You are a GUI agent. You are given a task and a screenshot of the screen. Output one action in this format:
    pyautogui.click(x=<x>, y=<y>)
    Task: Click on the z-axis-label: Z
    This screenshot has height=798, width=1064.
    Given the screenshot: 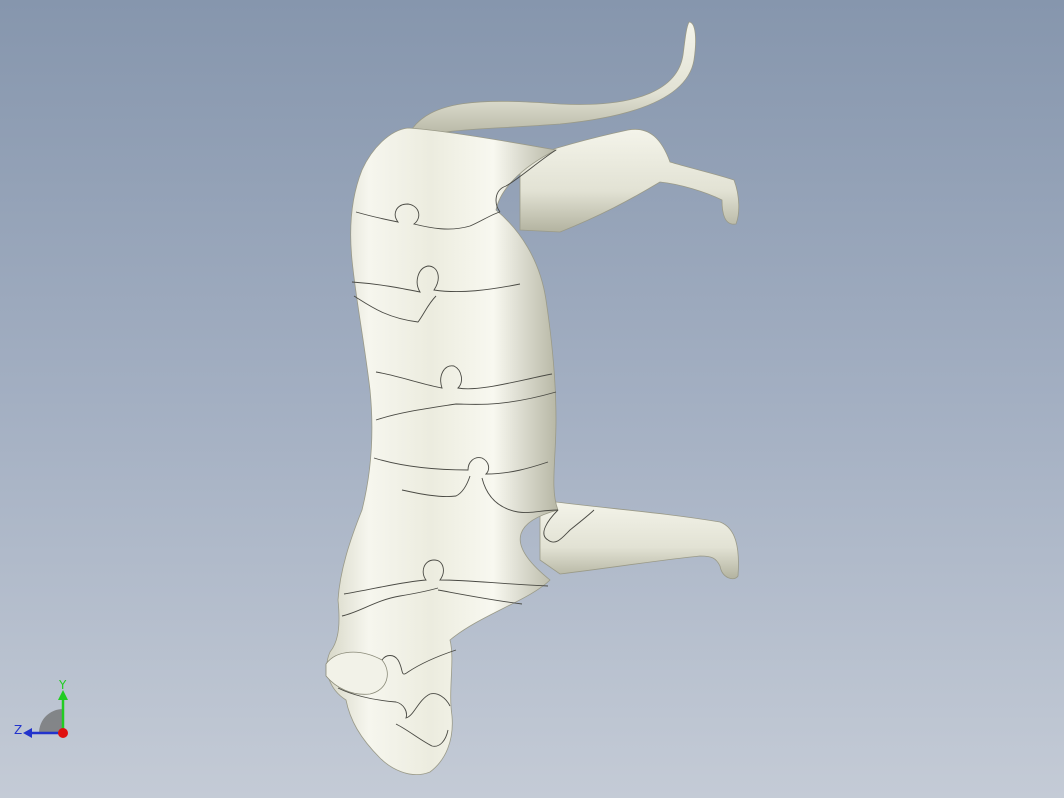 What is the action you would take?
    pyautogui.click(x=18, y=730)
    